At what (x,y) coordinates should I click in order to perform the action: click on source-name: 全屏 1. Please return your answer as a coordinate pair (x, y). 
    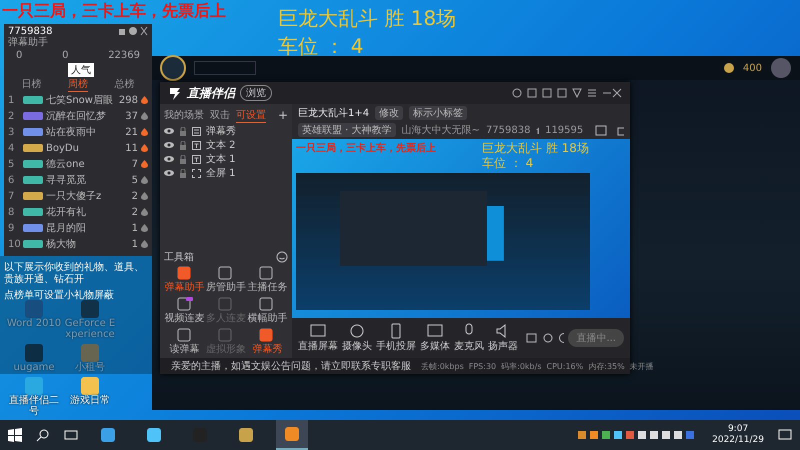
    Looking at the image, I should click on (221, 173).